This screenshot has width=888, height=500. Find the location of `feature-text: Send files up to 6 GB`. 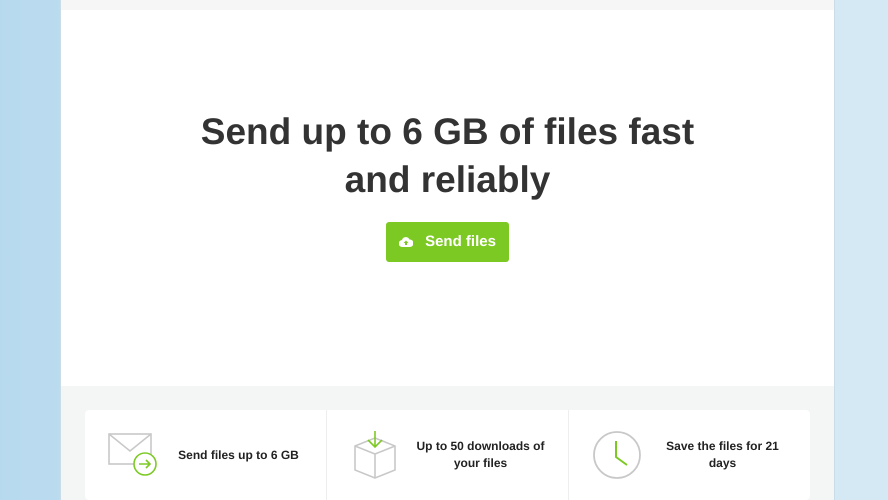

feature-text: Send files up to 6 GB is located at coordinates (238, 455).